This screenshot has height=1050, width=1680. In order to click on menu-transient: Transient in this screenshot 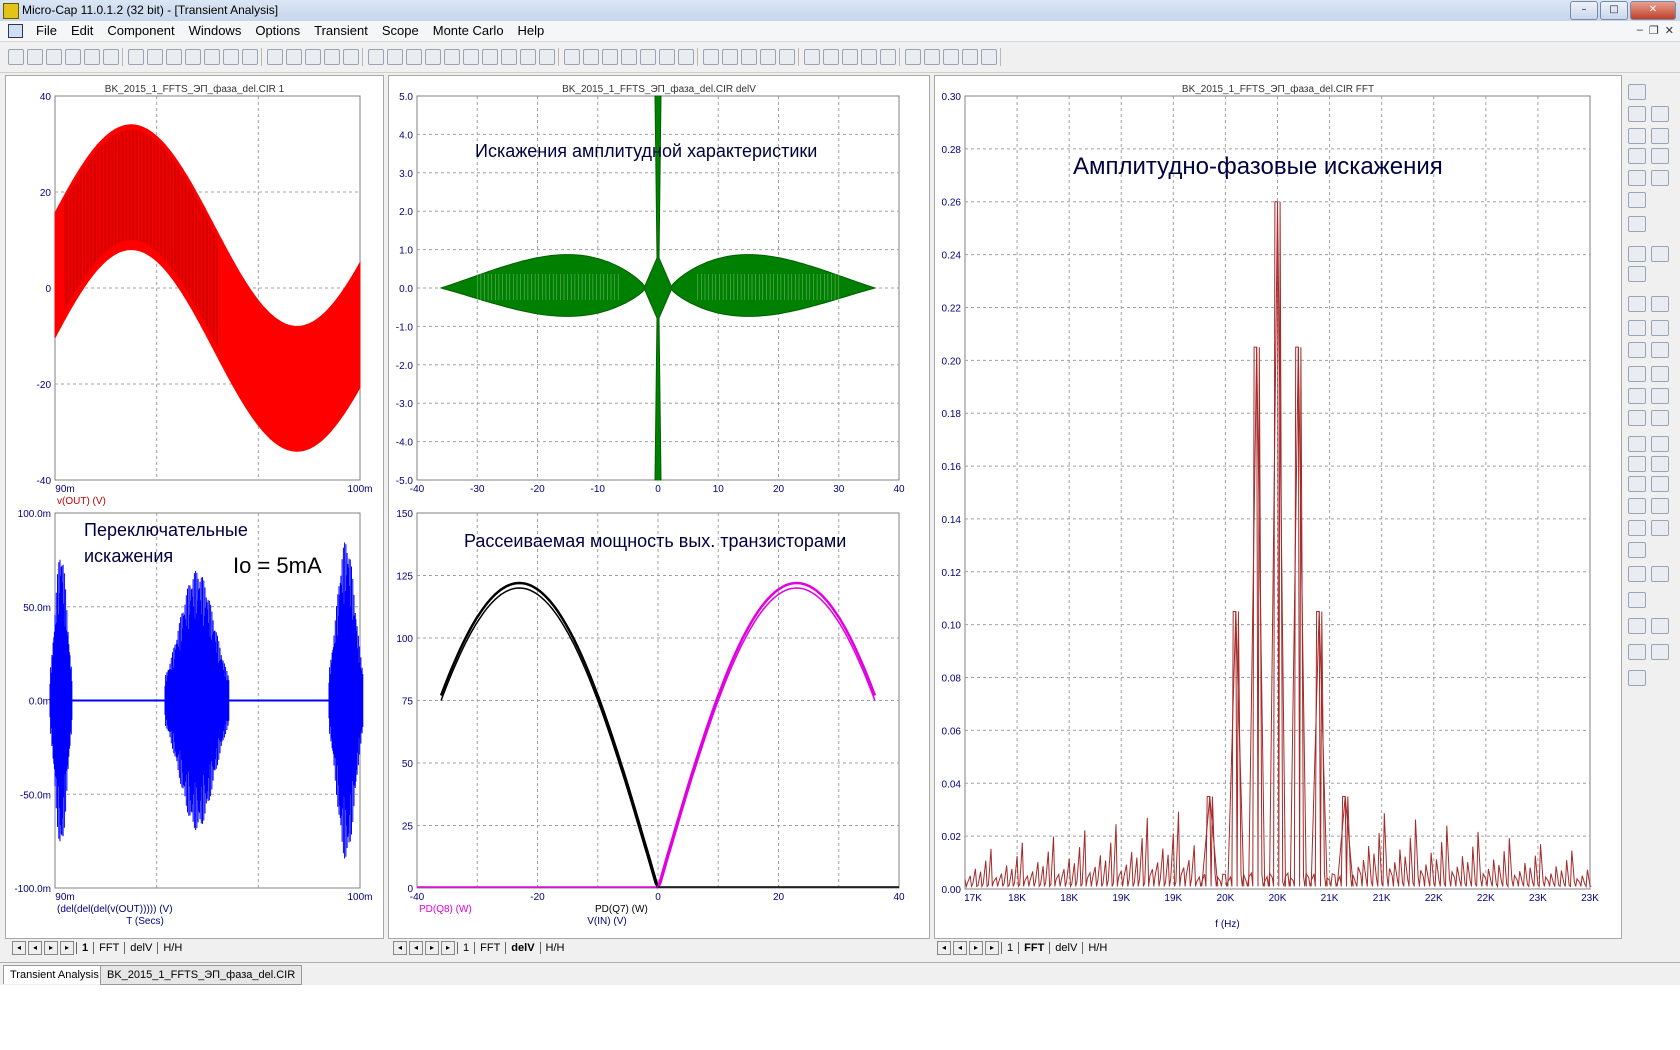, I will do `click(341, 30)`.